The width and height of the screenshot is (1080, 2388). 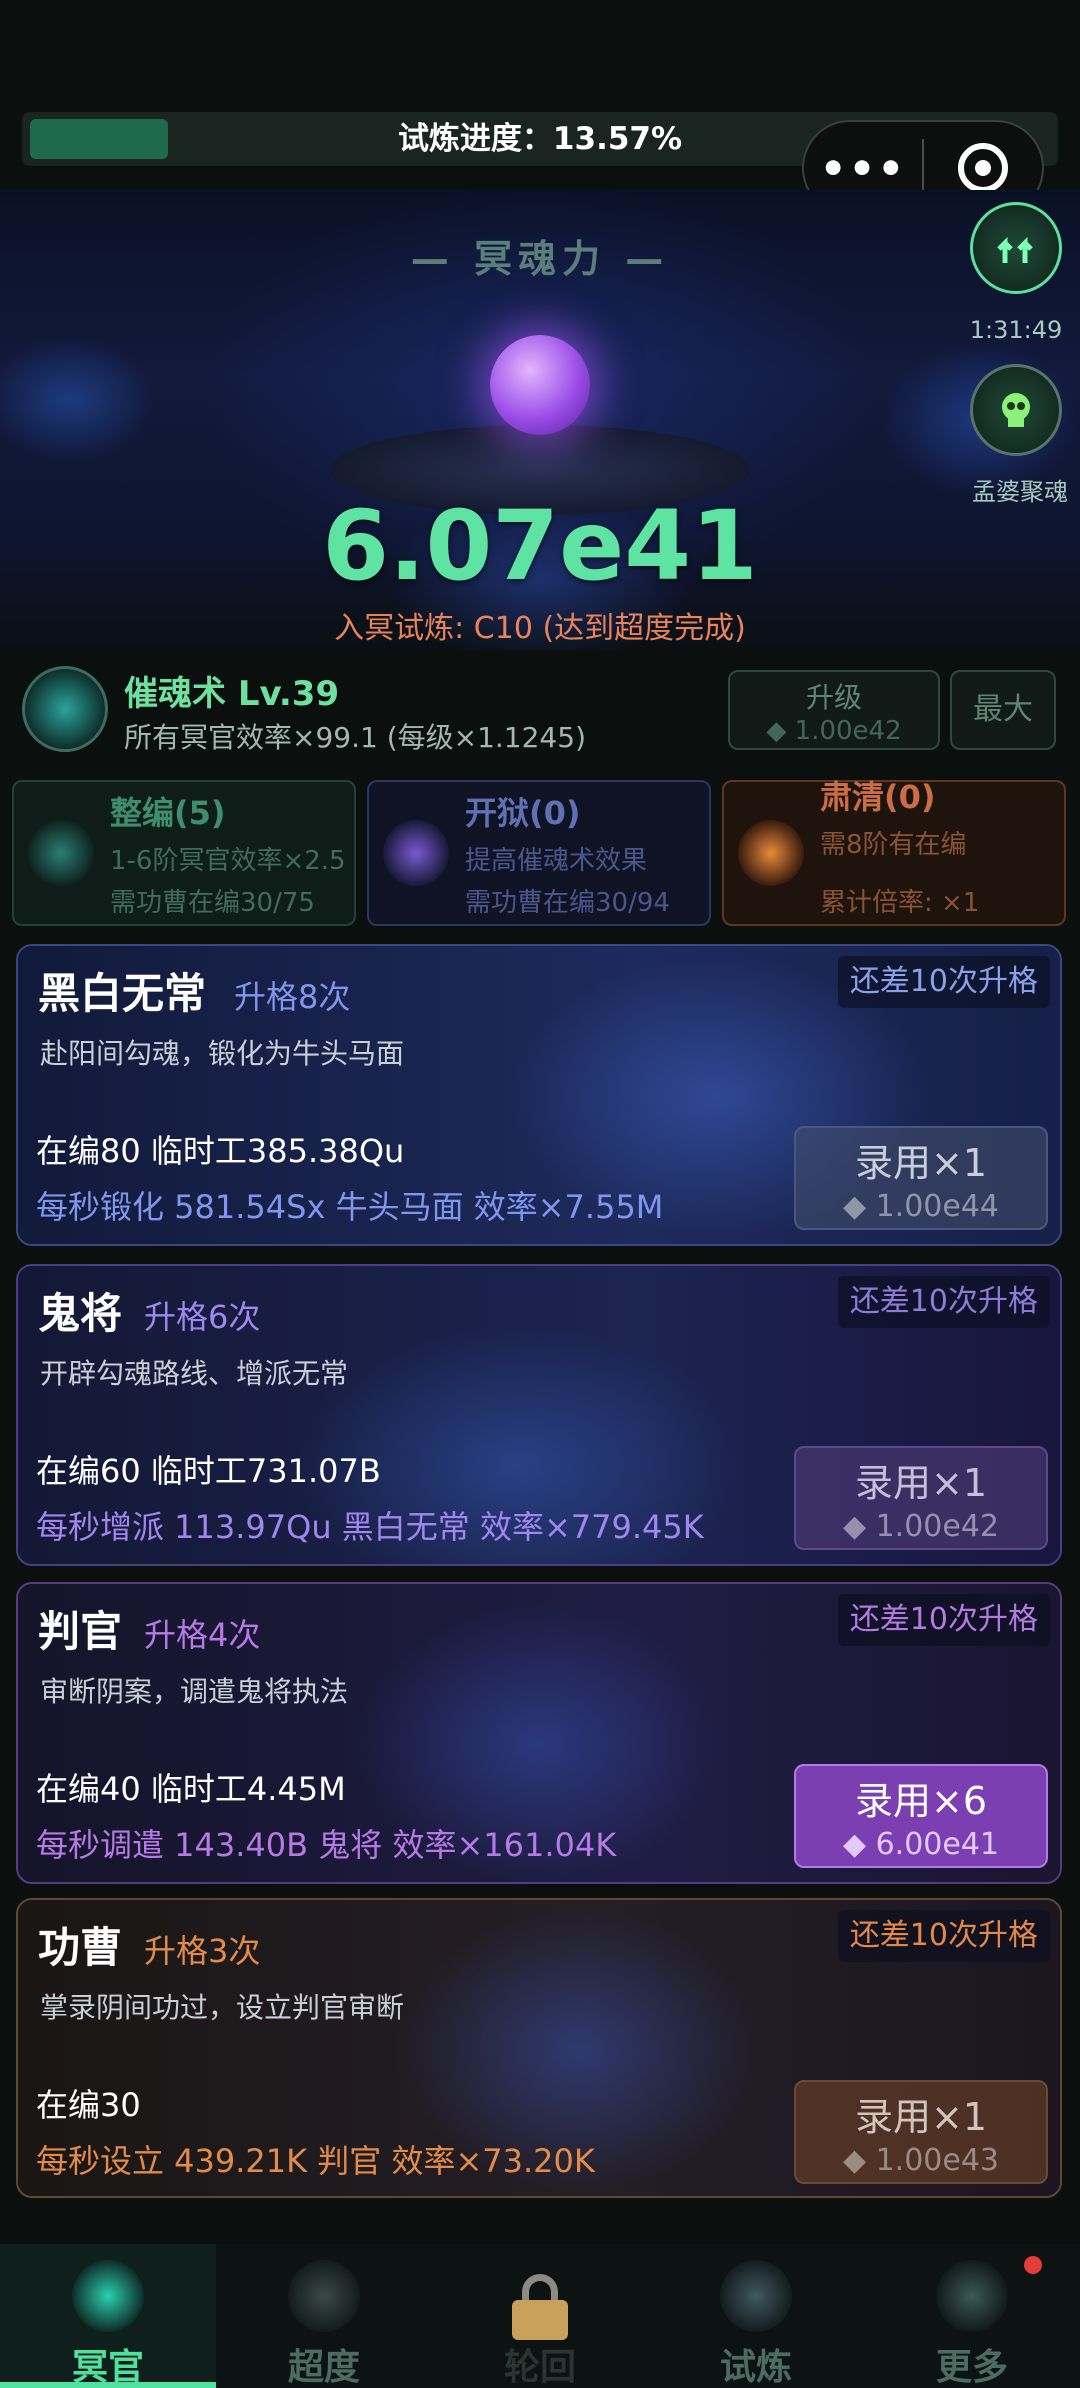 I want to click on hire-cost: ◆ 1.00e43, so click(x=921, y=2160).